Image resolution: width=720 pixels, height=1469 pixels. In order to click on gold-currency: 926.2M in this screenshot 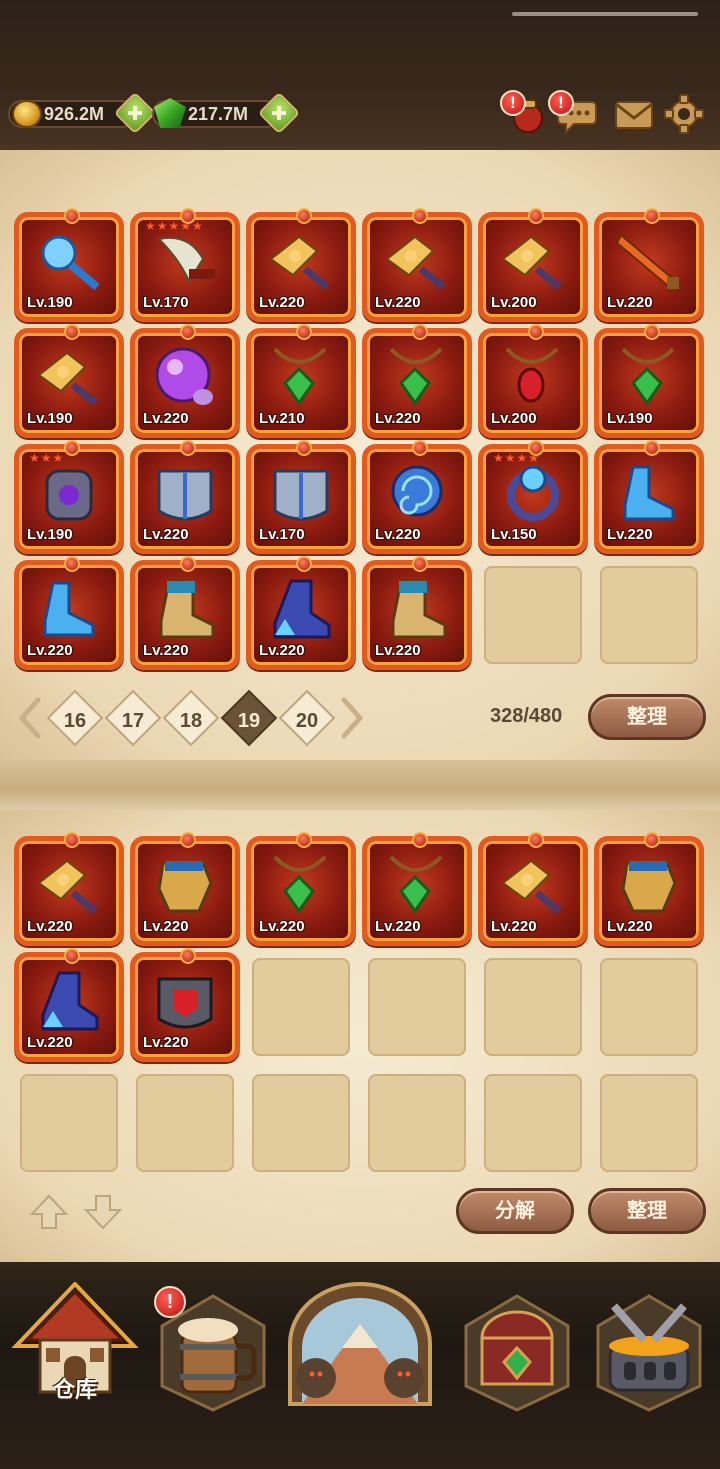, I will do `click(82, 113)`.